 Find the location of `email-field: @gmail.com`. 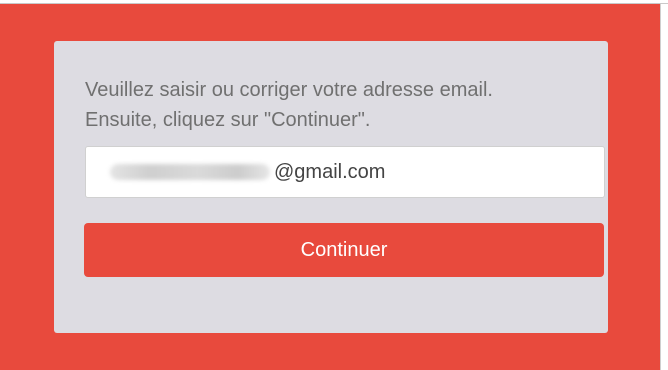

email-field: @gmail.com is located at coordinates (345, 172).